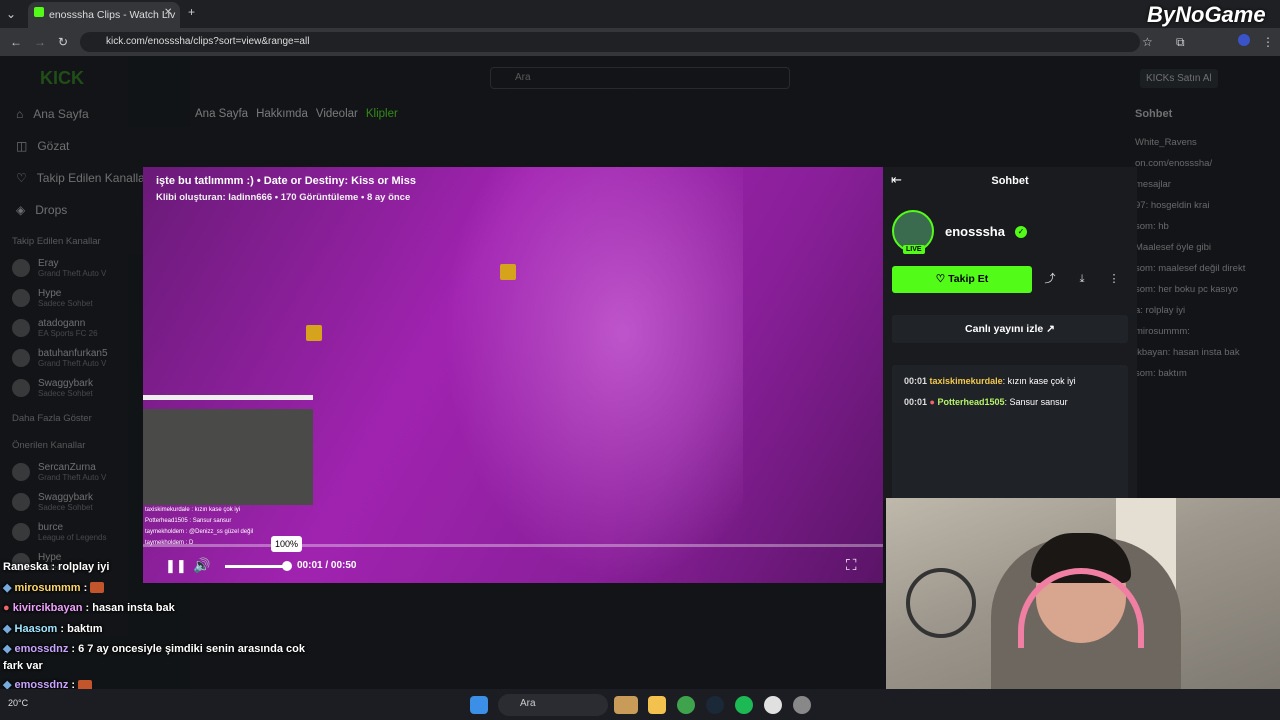  I want to click on verified-icon: ✓, so click(1021, 232).